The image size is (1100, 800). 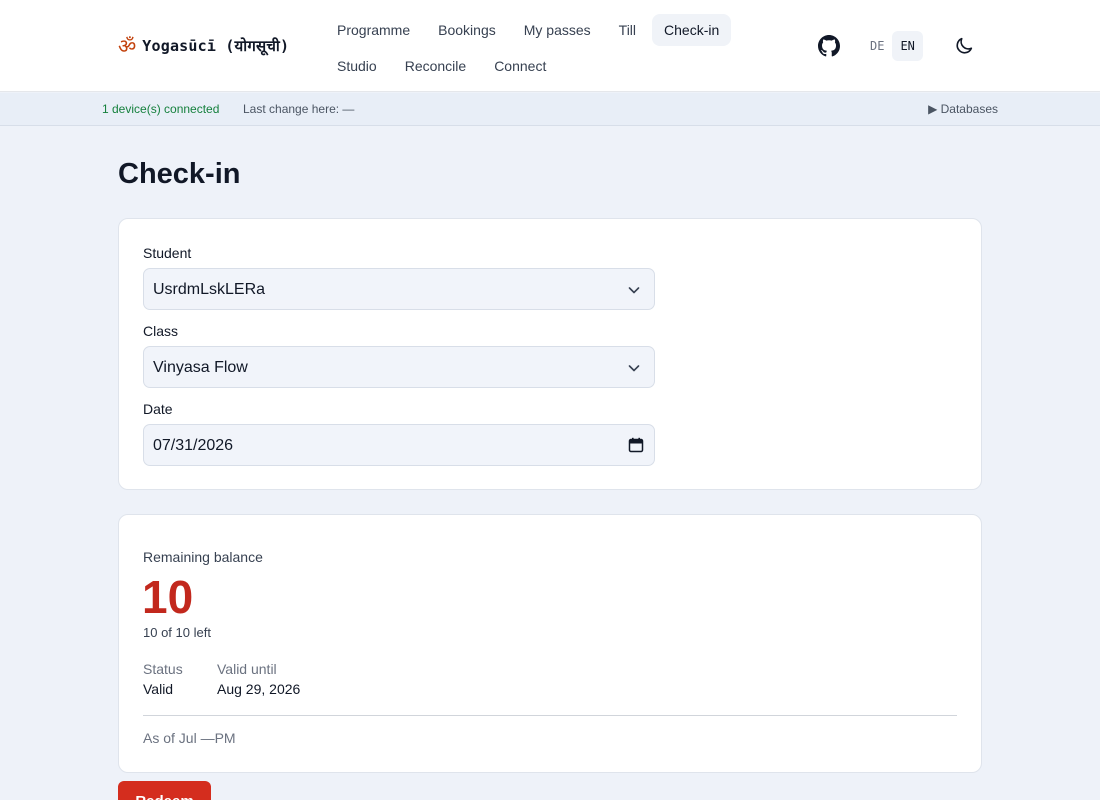 I want to click on brand-name: Yogasūcī (योगसूची), so click(x=216, y=46).